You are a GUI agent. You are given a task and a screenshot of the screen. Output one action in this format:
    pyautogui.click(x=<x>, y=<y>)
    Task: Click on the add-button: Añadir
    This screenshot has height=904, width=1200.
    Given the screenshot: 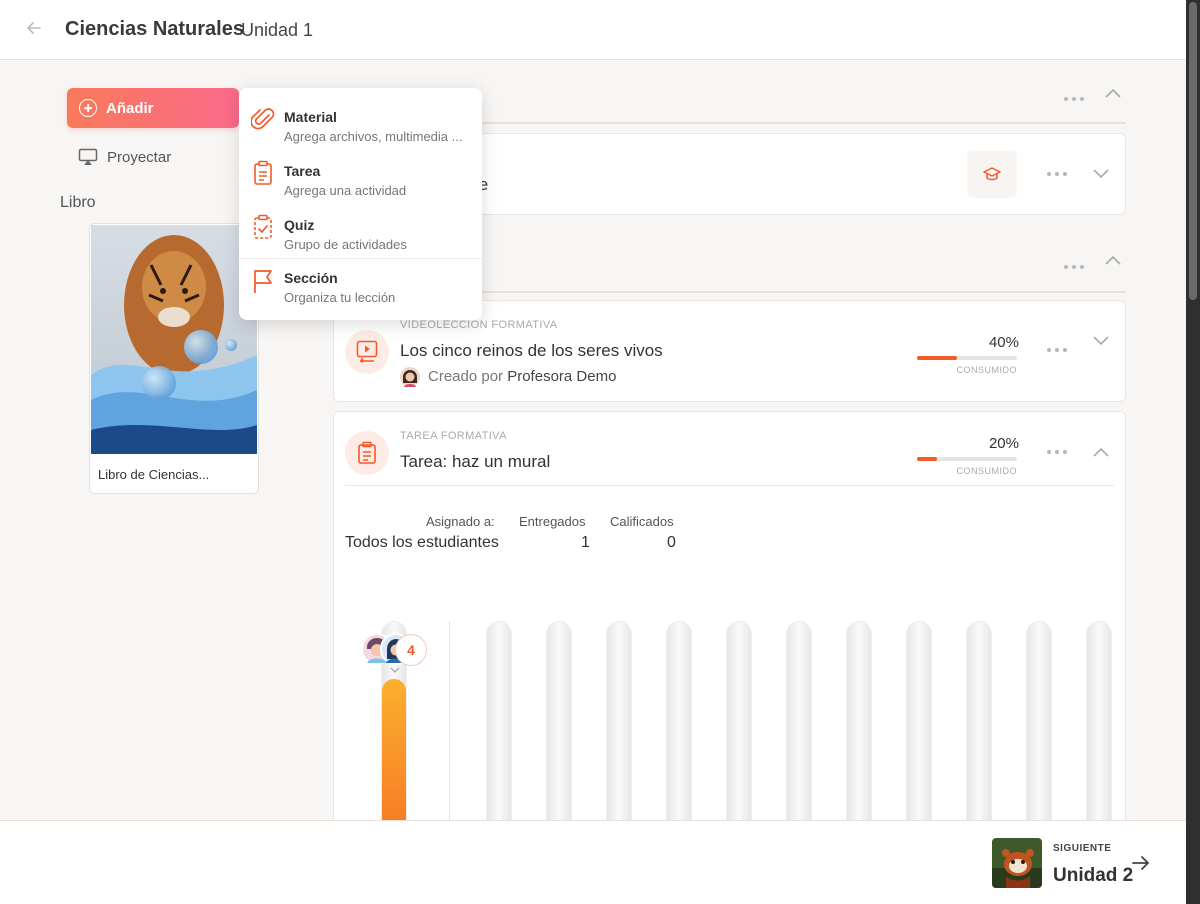 What is the action you would take?
    pyautogui.click(x=153, y=108)
    